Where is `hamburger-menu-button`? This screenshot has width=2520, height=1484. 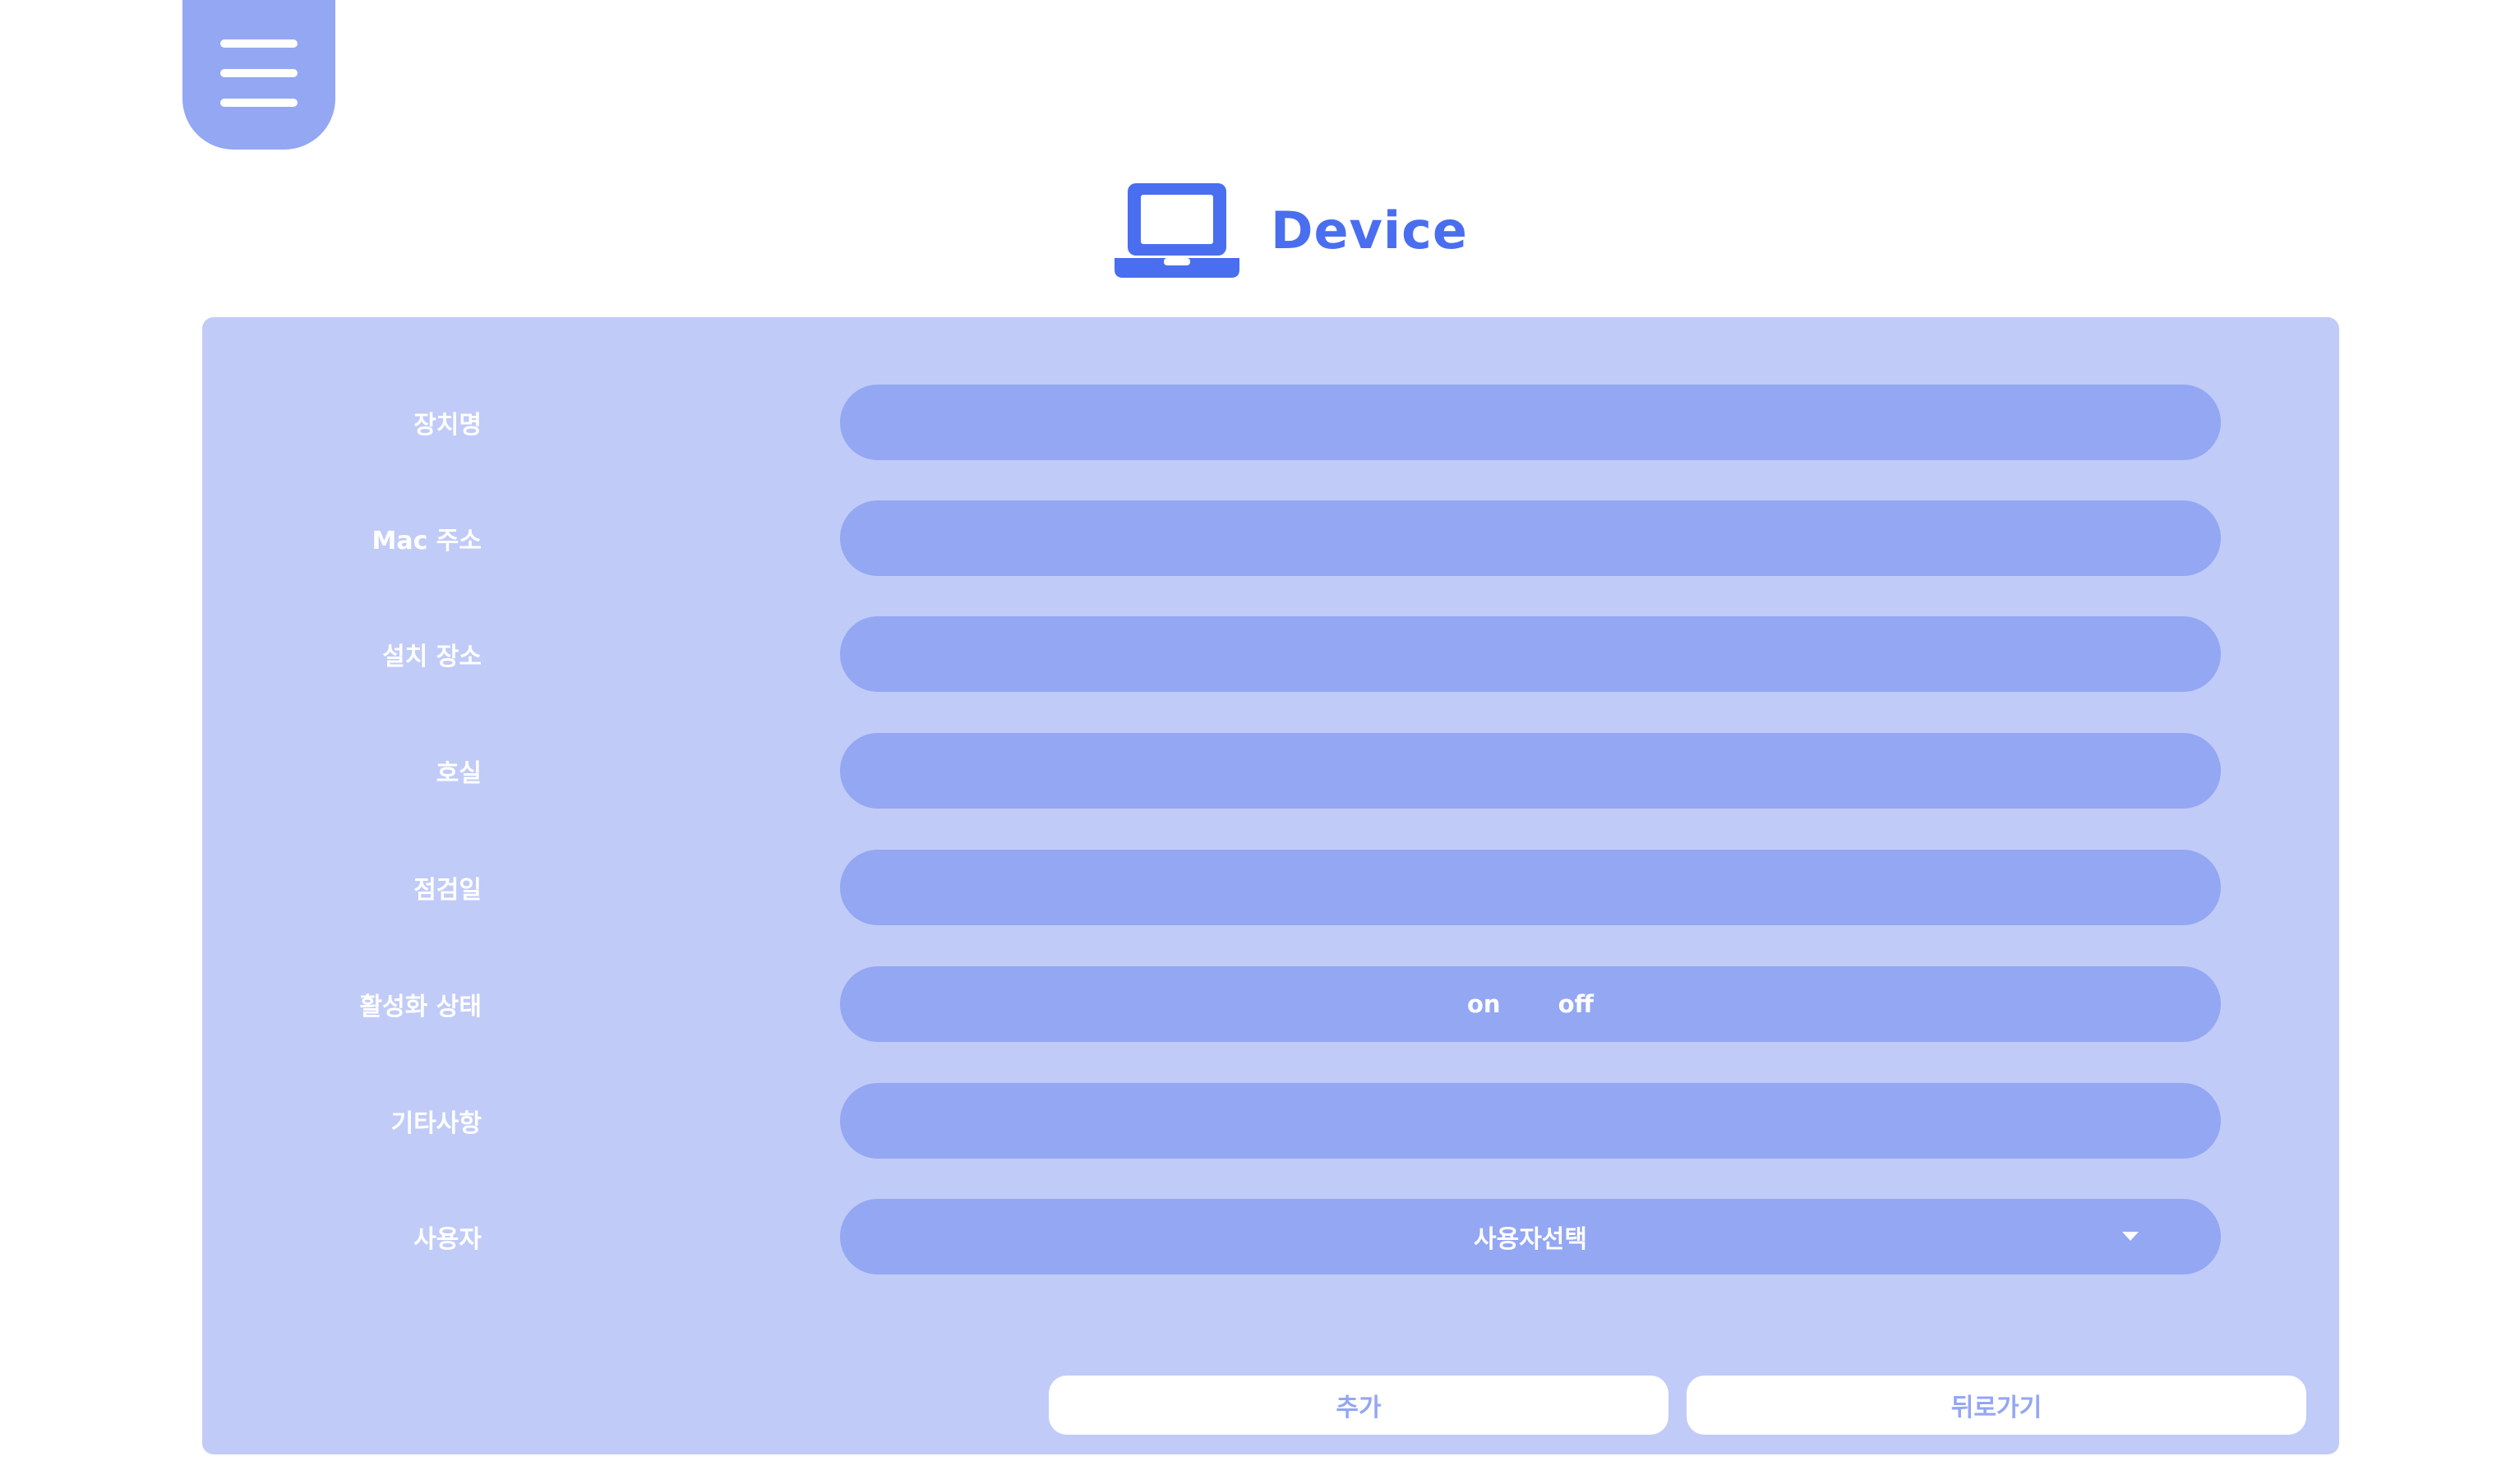 hamburger-menu-button is located at coordinates (258, 75).